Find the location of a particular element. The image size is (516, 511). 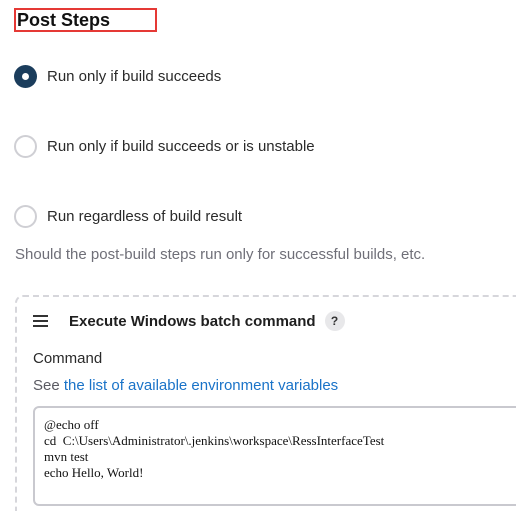

radio-option-succeeds: Run only if build succeeds is located at coordinates (117, 76).